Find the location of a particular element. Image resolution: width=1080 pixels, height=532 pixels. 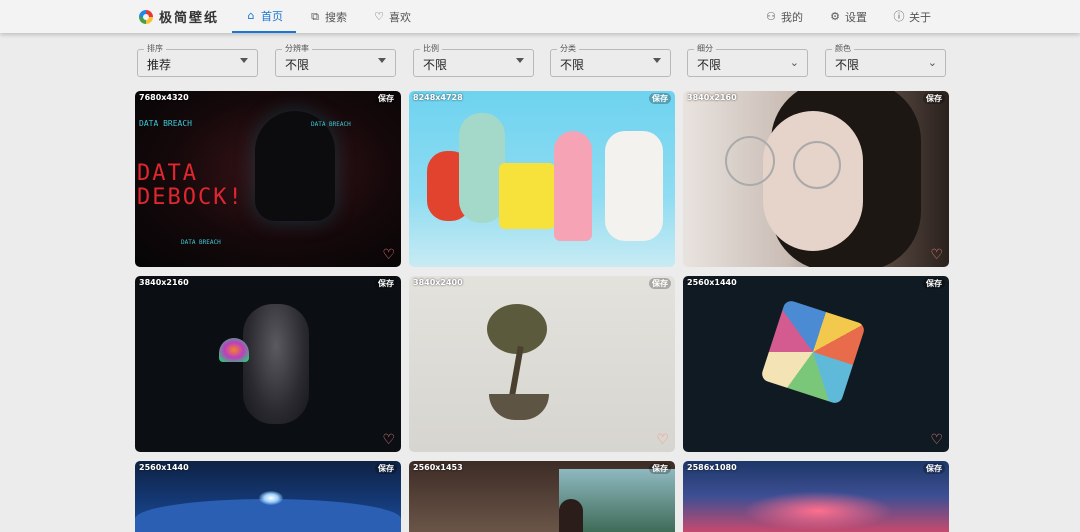

sort-select: 排序 推荐 is located at coordinates (197, 60).